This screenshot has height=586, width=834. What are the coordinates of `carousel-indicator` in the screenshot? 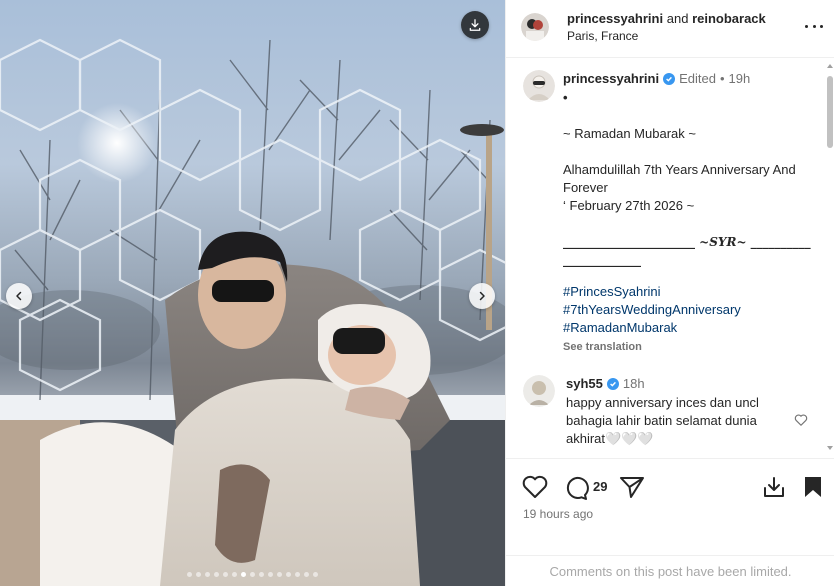 It's located at (252, 574).